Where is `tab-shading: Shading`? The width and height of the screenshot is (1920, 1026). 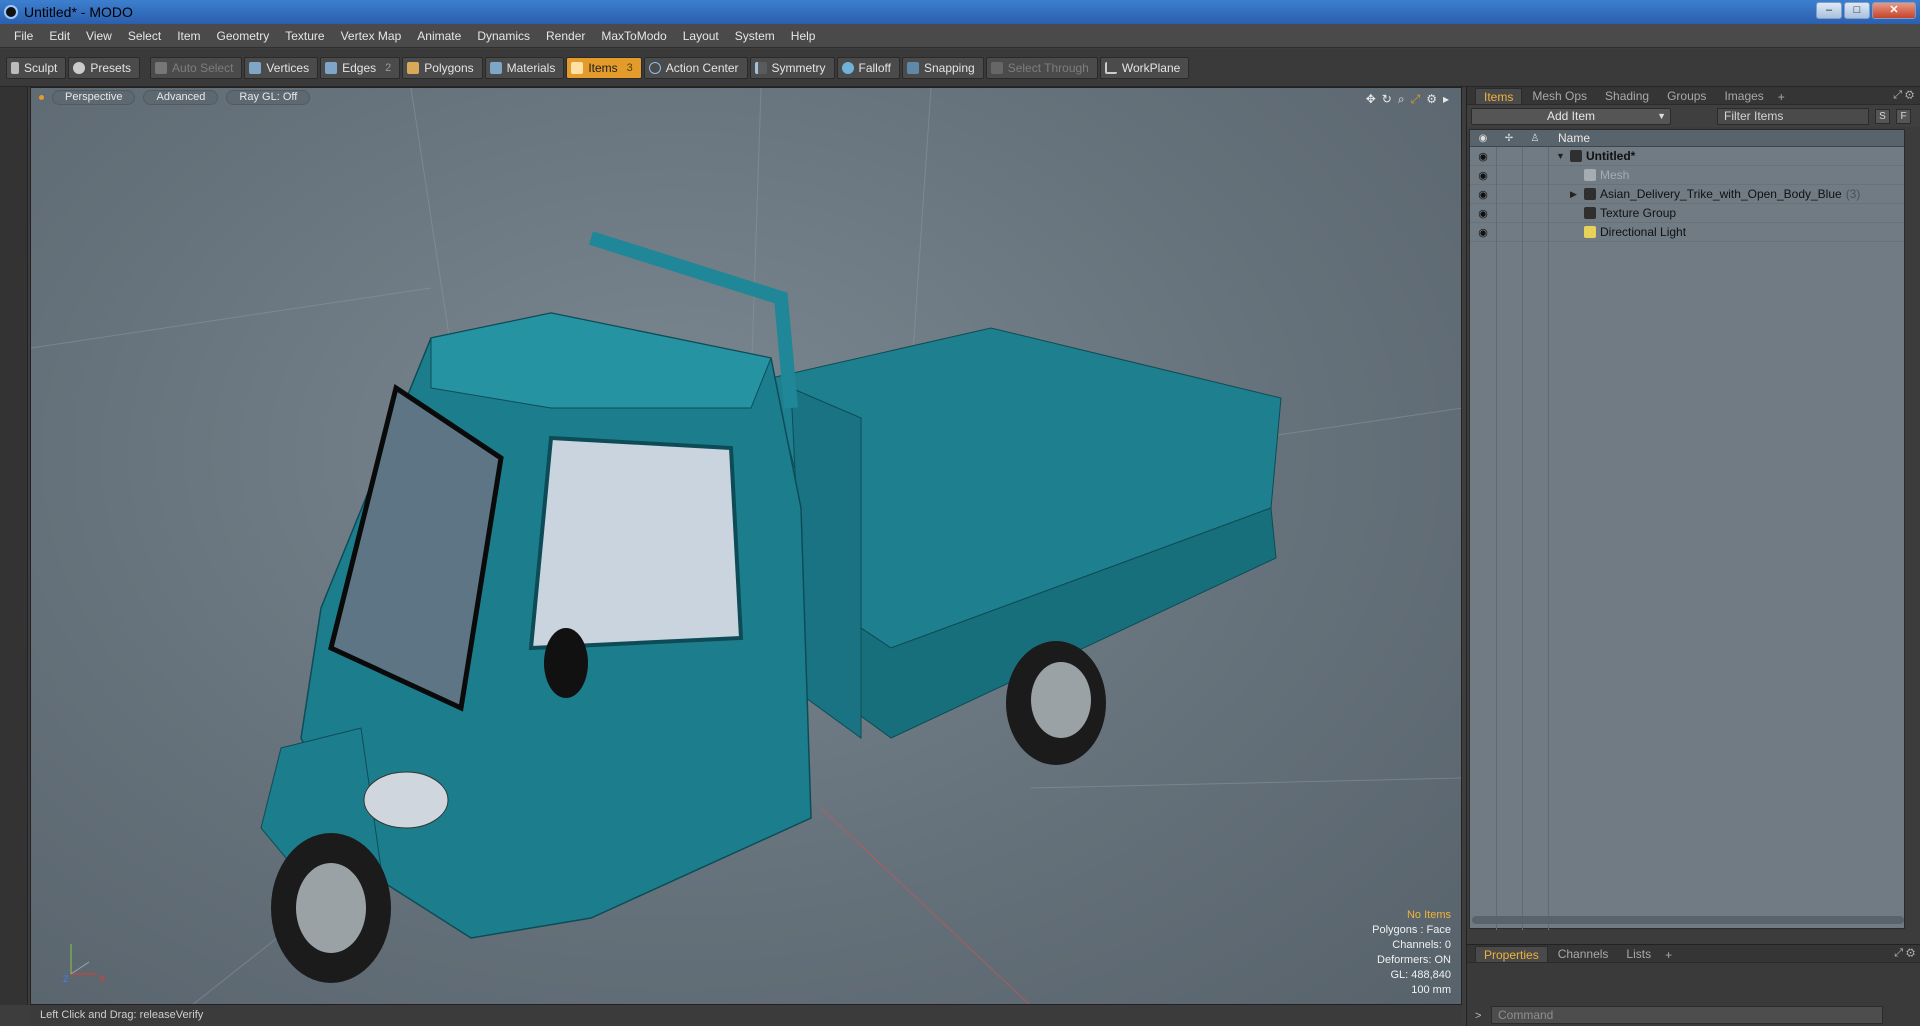
tab-shading: Shading is located at coordinates (1627, 96).